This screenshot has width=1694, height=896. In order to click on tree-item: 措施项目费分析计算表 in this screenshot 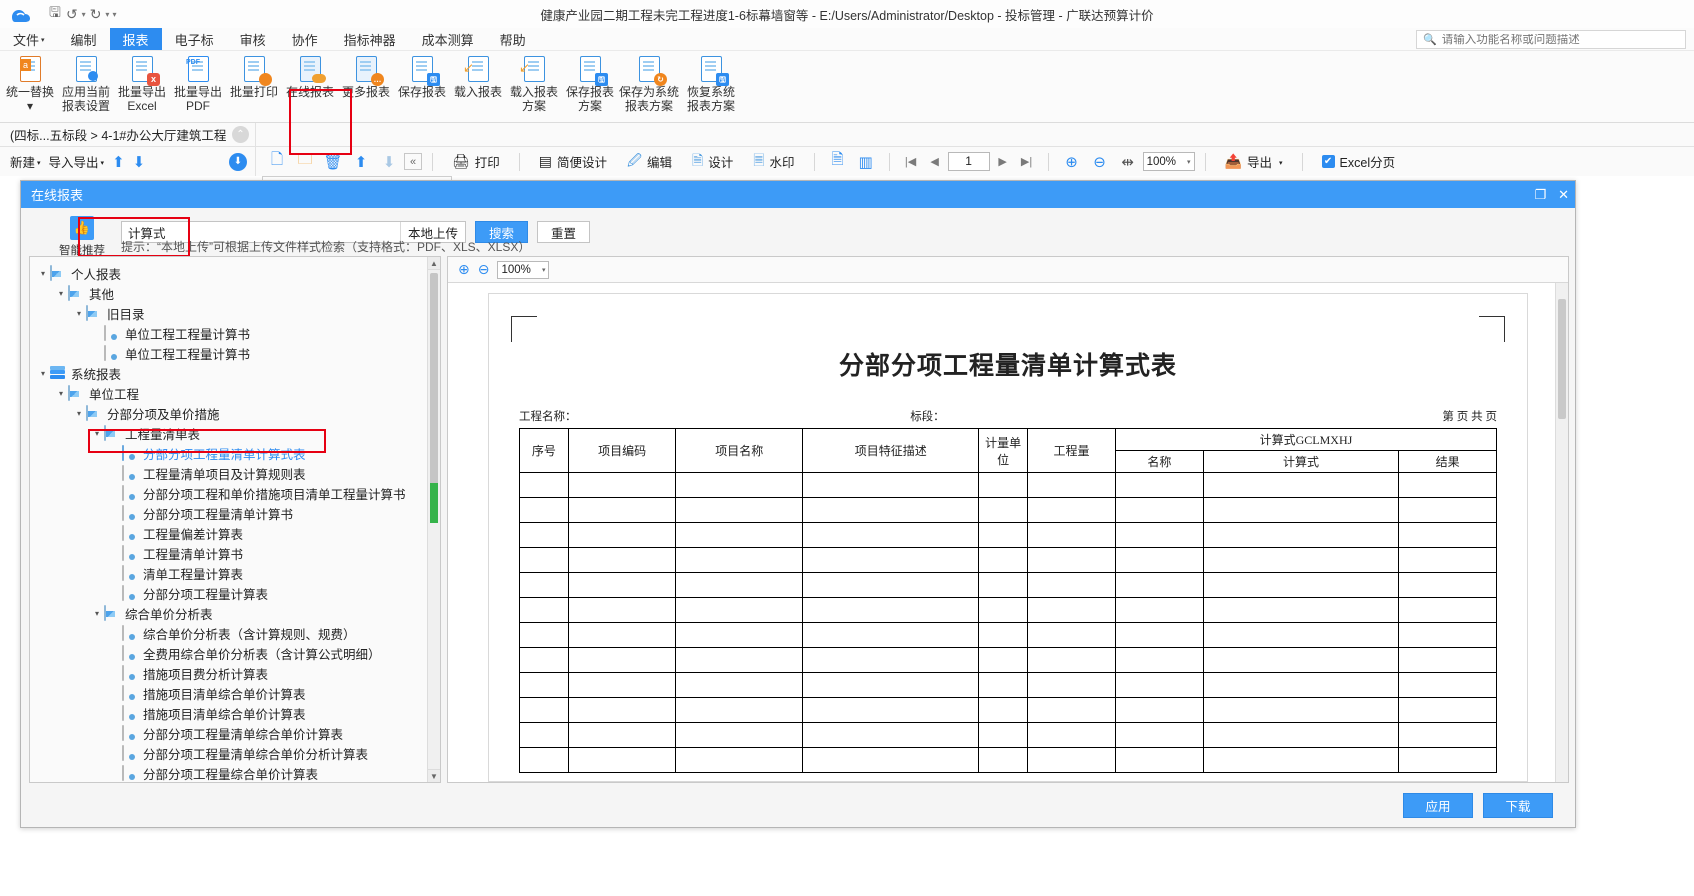, I will do `click(232, 673)`.